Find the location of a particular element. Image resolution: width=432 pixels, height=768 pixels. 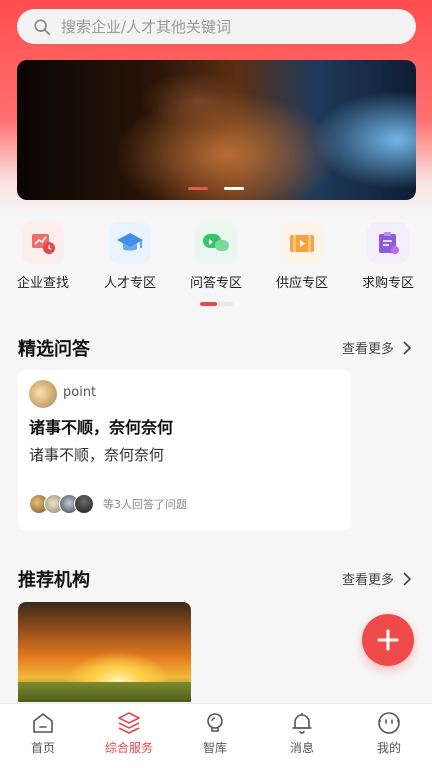

layers-icon is located at coordinates (129, 723).